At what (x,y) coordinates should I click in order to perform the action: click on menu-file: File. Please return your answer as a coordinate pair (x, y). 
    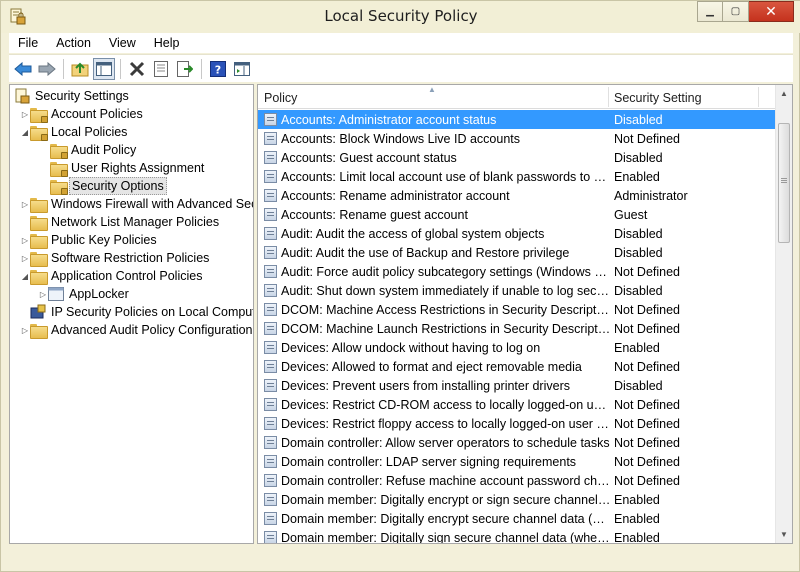
    Looking at the image, I should click on (28, 43).